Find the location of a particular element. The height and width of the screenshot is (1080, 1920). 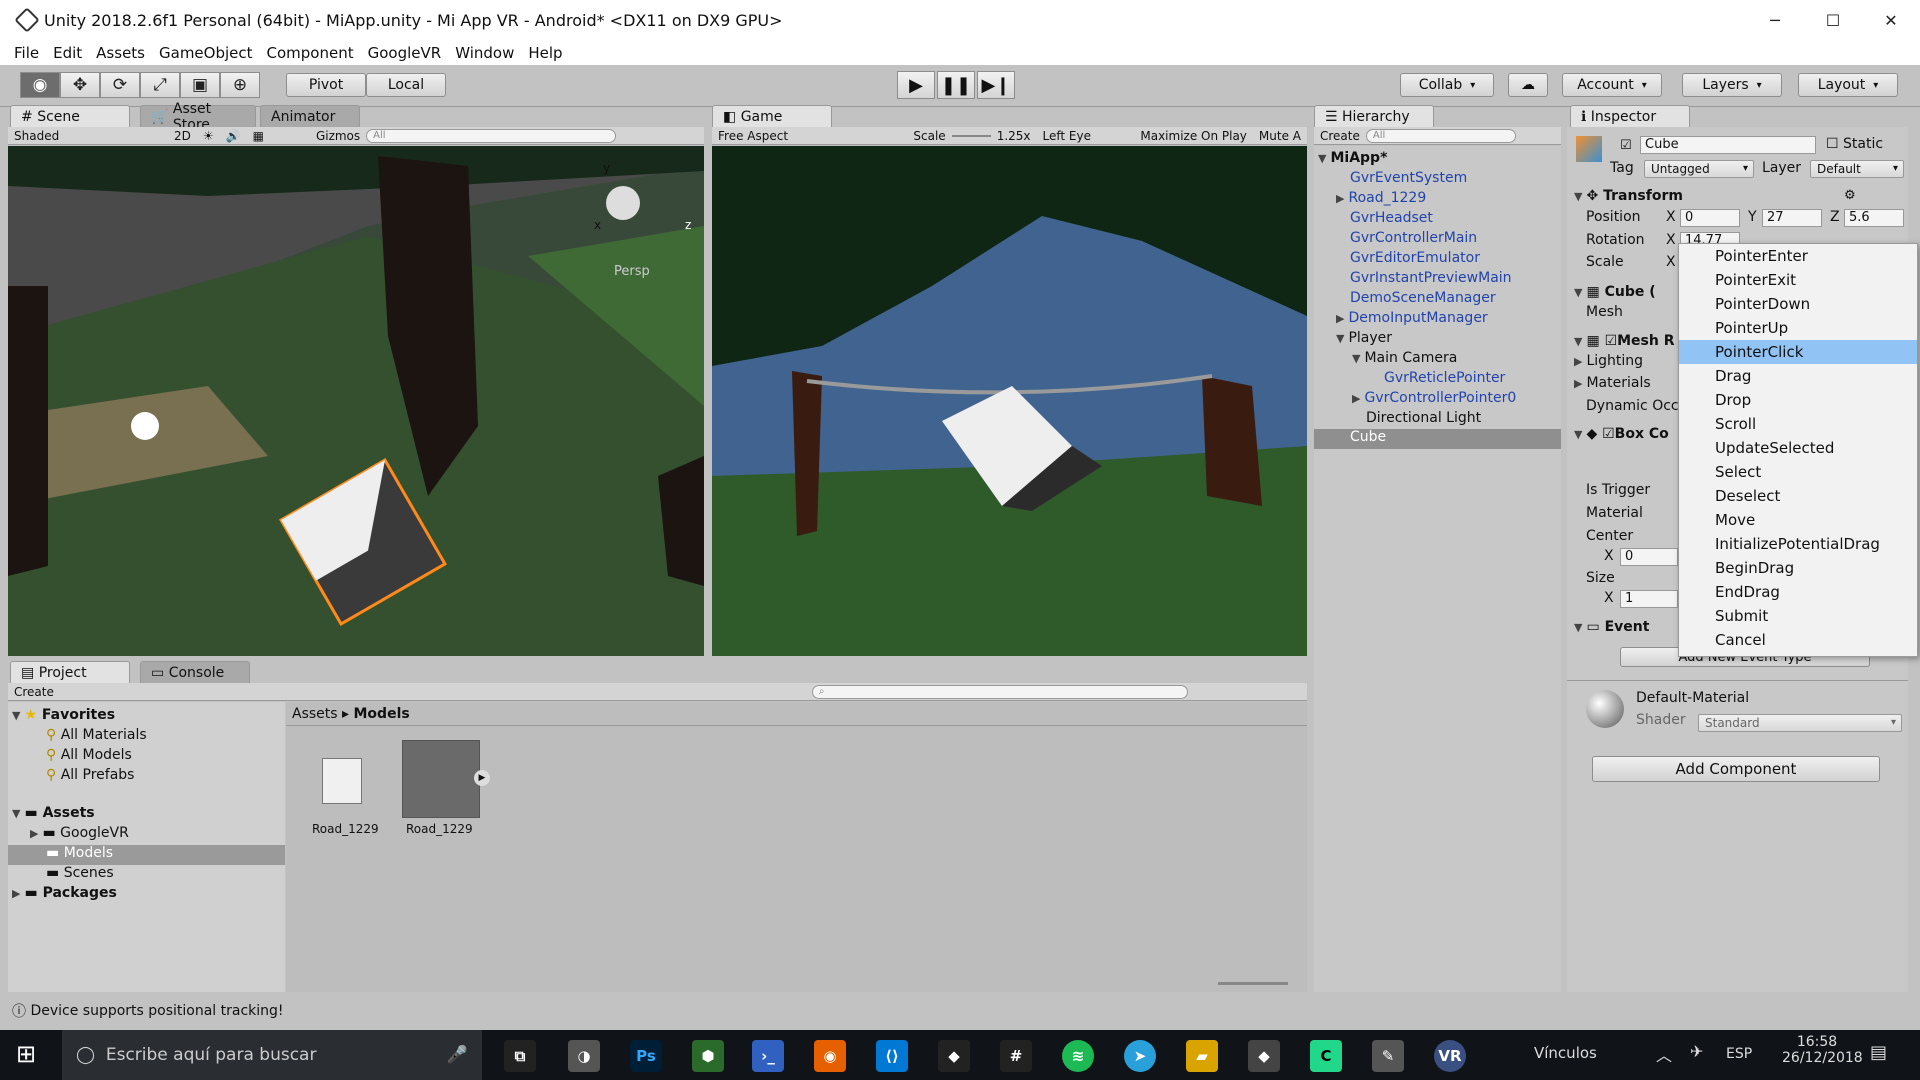

persp-label: Persp is located at coordinates (632, 271).